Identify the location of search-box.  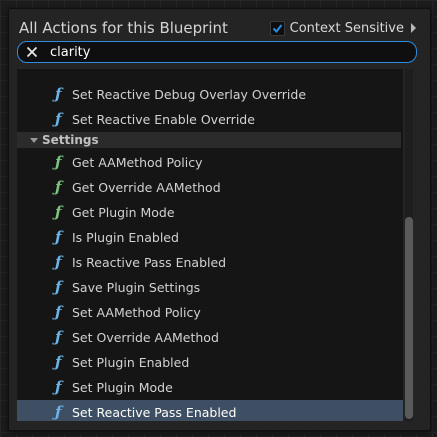
(217, 52).